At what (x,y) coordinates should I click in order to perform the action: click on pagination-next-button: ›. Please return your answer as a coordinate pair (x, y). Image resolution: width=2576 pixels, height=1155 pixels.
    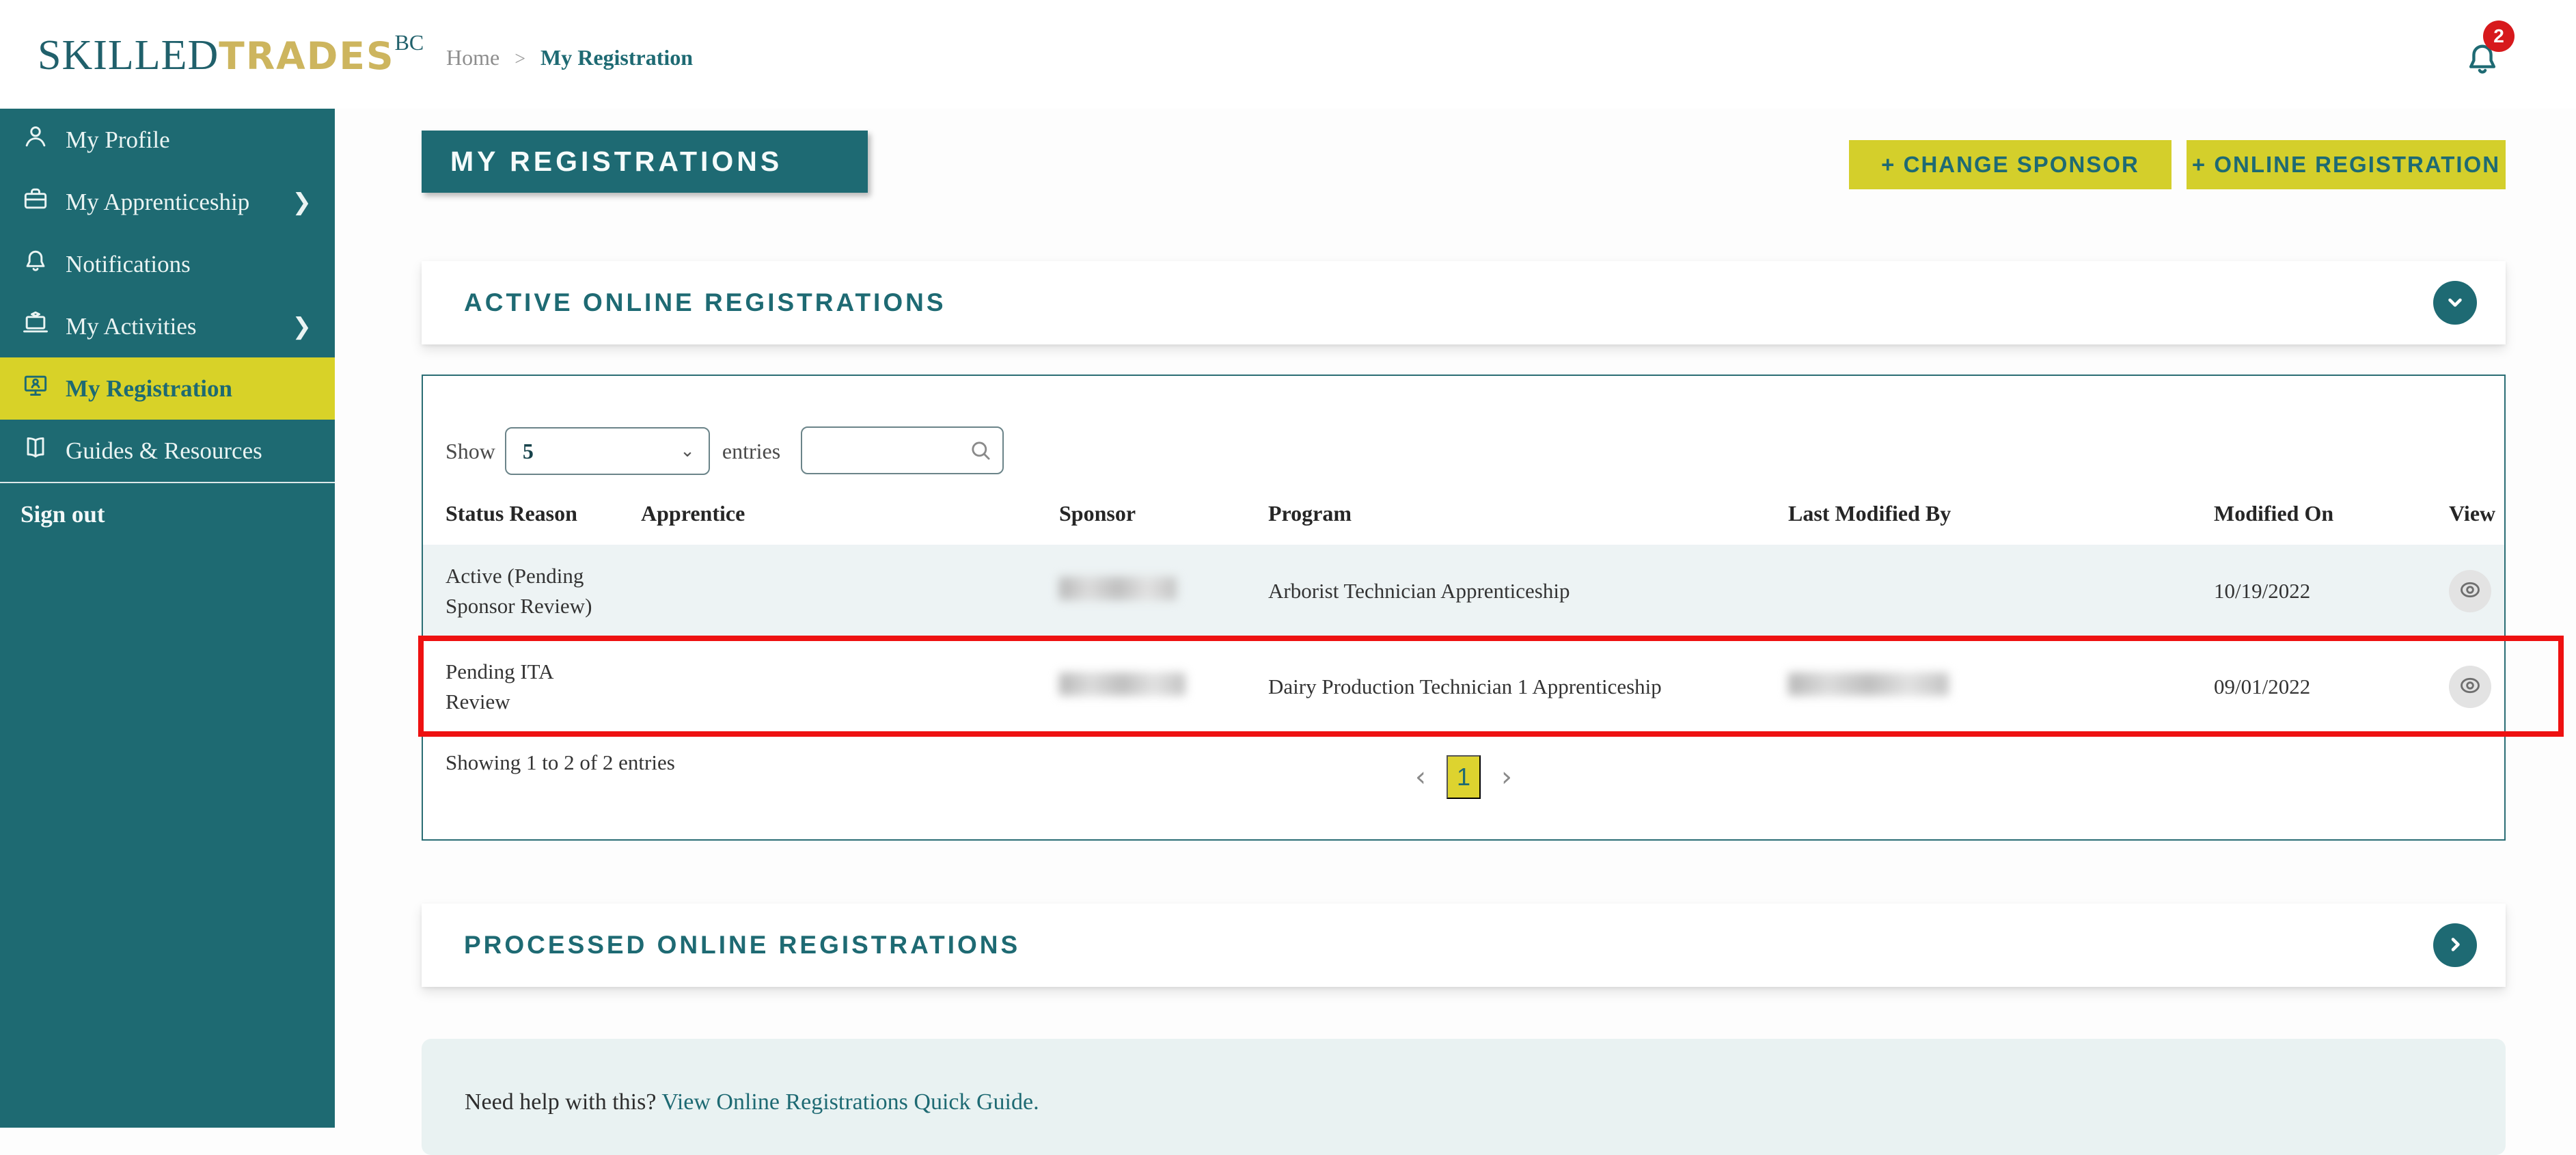
    Looking at the image, I should click on (1507, 777).